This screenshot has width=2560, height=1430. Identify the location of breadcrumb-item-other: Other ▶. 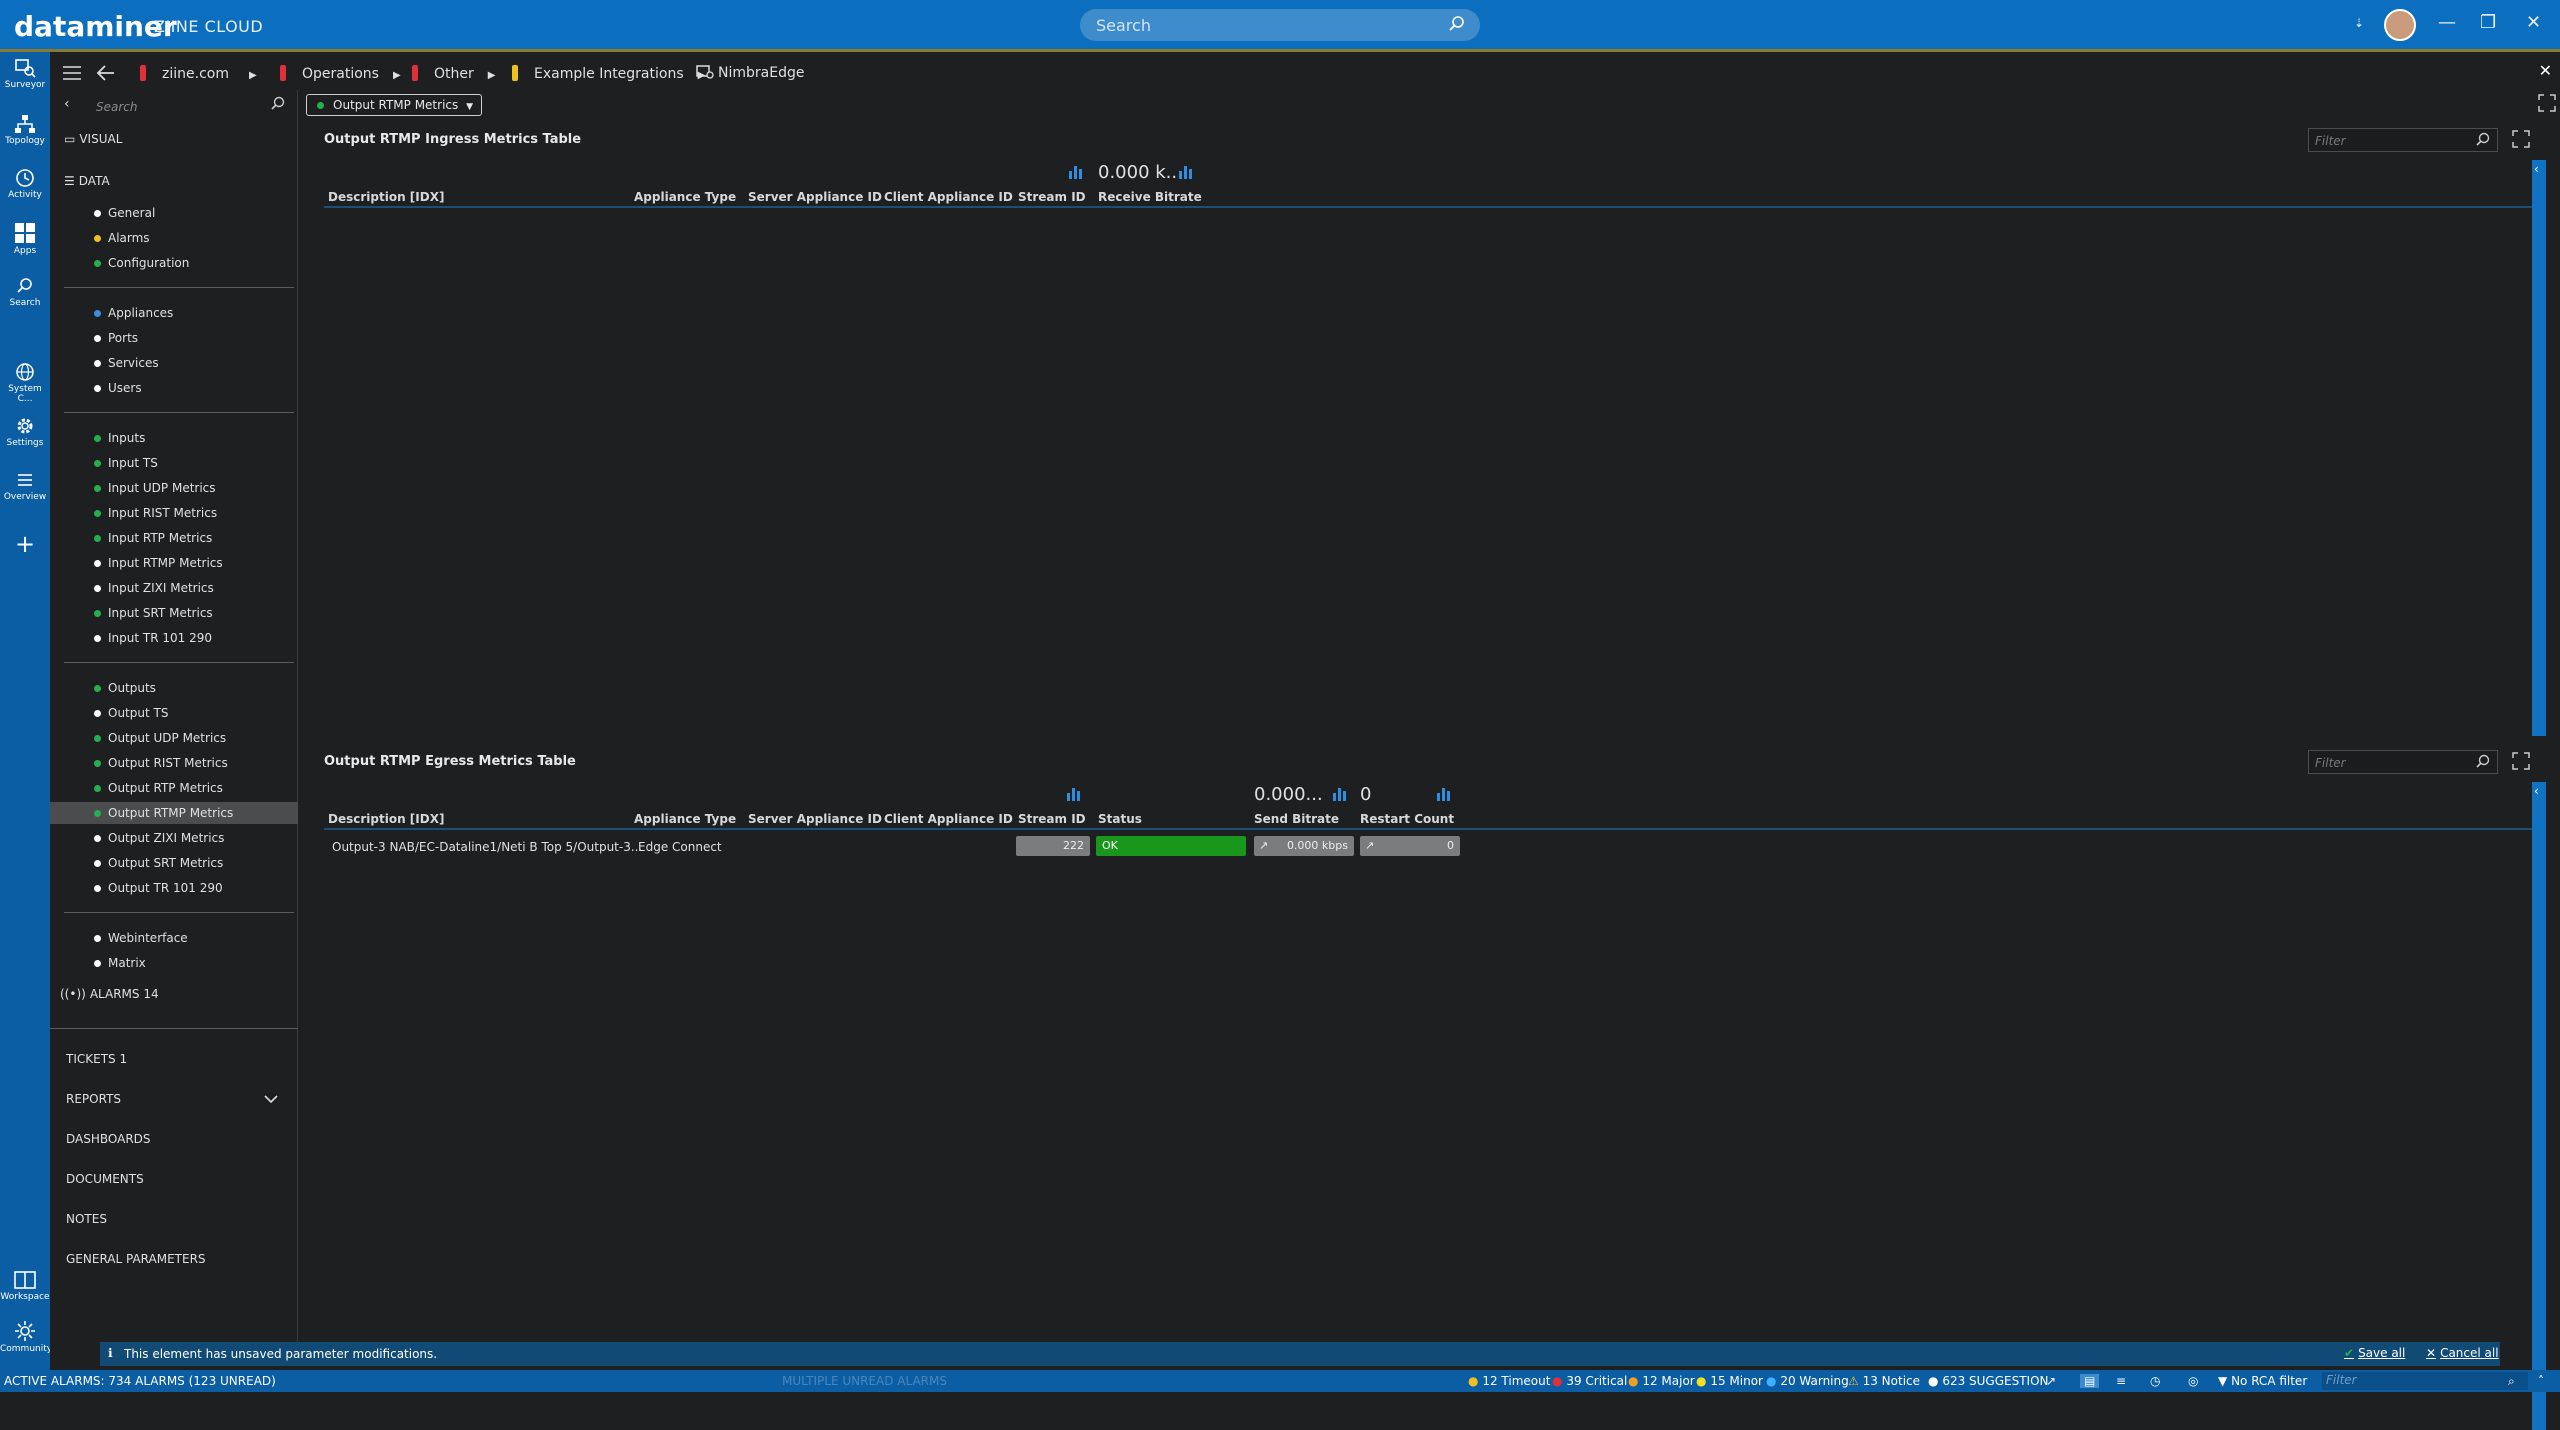
(453, 73).